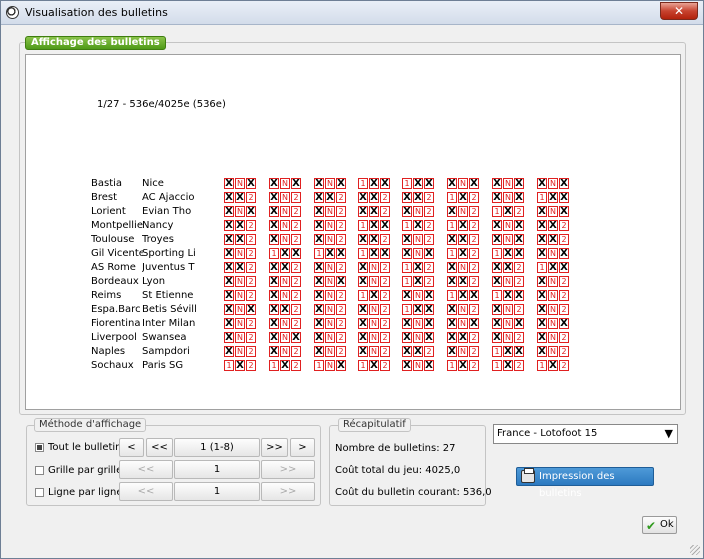 The width and height of the screenshot is (704, 559). I want to click on prev-button: <, so click(131, 447).